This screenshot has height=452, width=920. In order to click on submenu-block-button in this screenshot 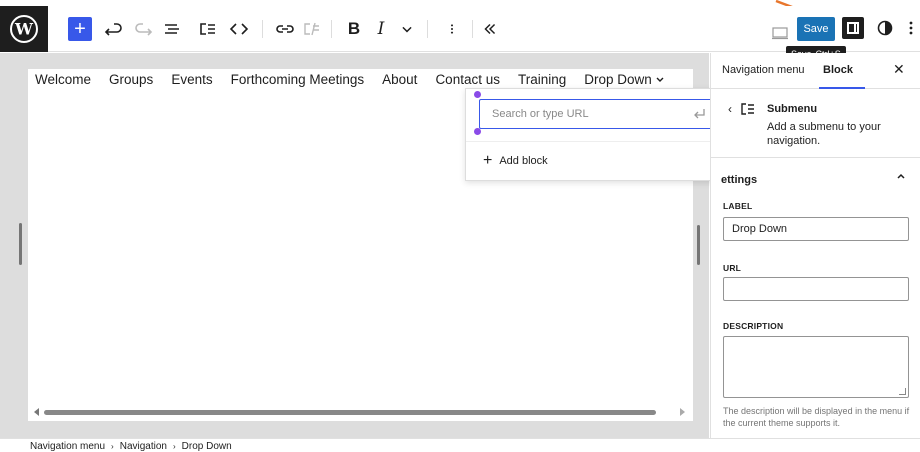, I will do `click(207, 29)`.